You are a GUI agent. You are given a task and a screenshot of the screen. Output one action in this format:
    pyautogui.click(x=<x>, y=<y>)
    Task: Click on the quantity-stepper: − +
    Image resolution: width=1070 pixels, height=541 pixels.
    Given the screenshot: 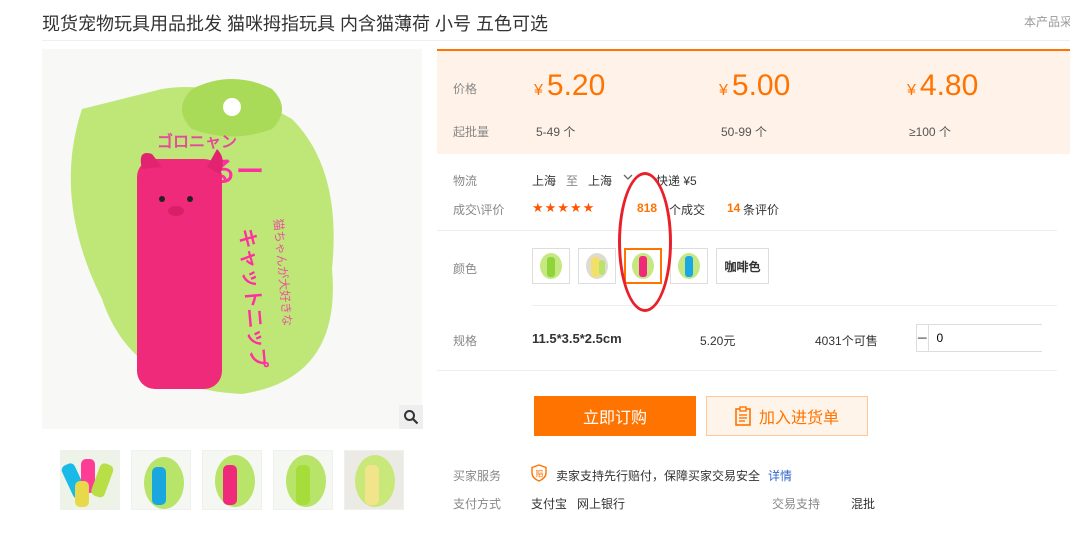 What is the action you would take?
    pyautogui.click(x=993, y=338)
    